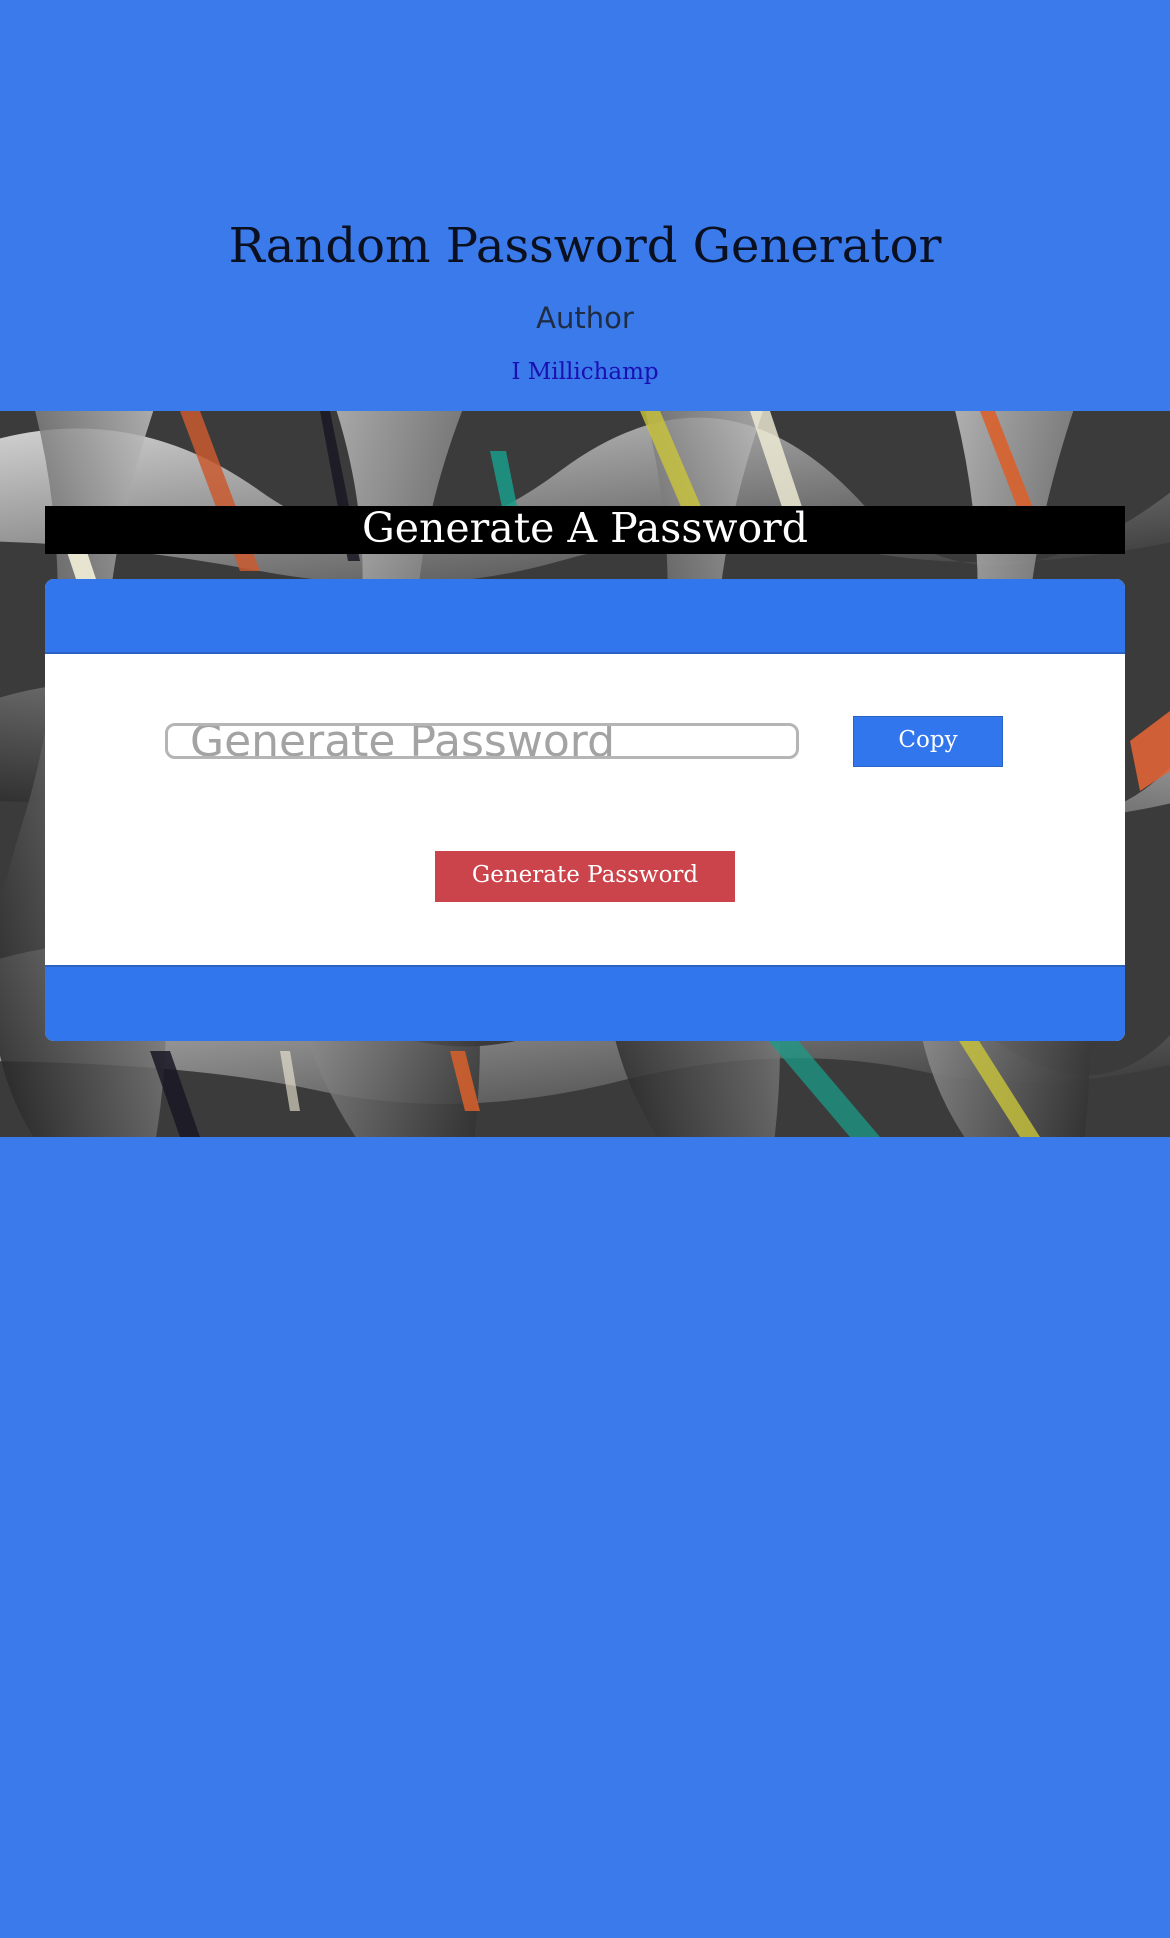 Image resolution: width=1170 pixels, height=1938 pixels. Describe the element at coordinates (482, 741) in the screenshot. I see `password-input` at that location.